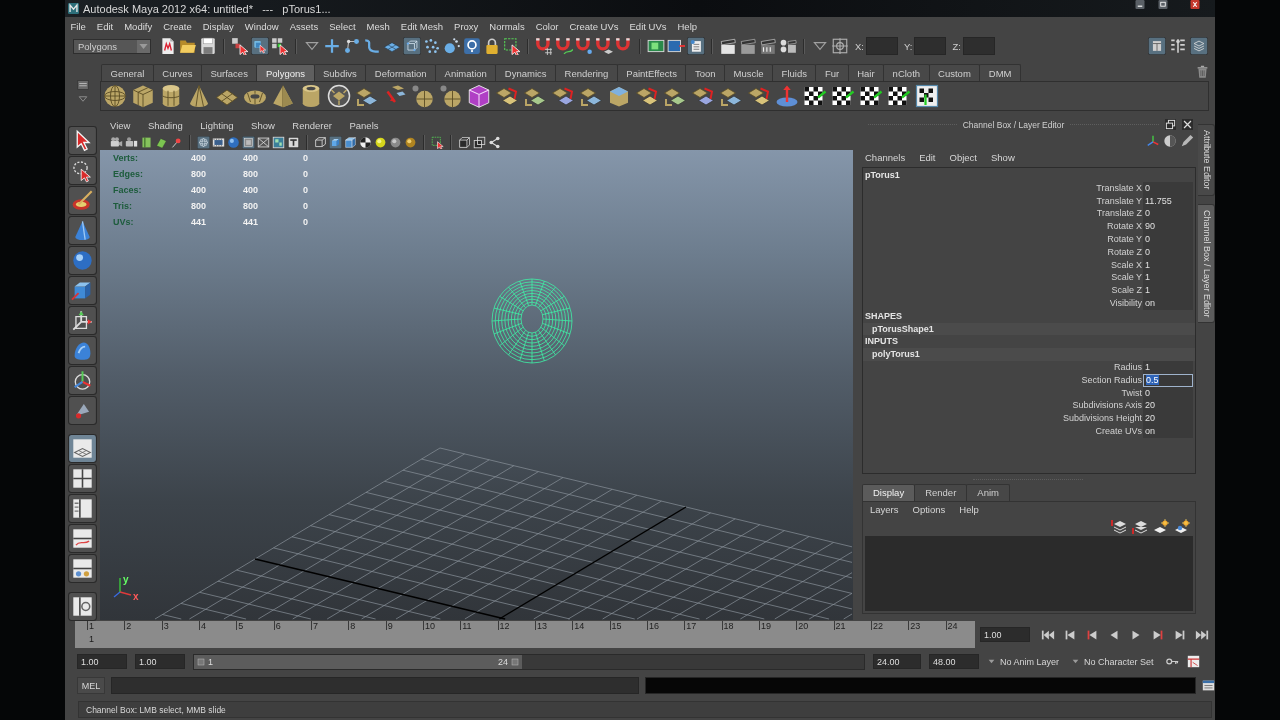 The height and width of the screenshot is (720, 1280). Describe the element at coordinates (218, 26) in the screenshot. I see `menu-item: Display` at that location.